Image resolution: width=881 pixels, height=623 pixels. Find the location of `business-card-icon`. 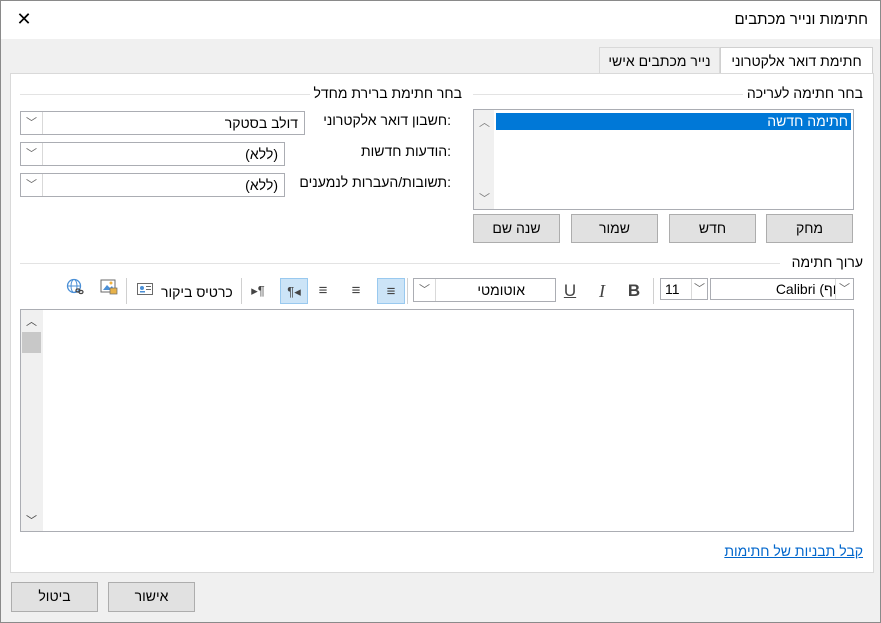

business-card-icon is located at coordinates (145, 291).